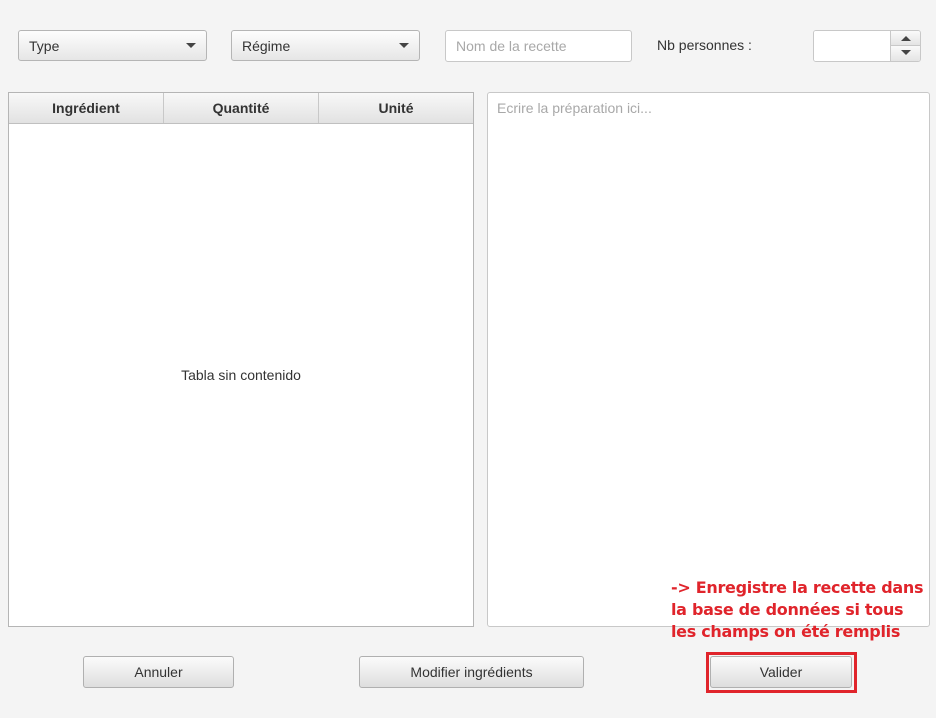  Describe the element at coordinates (396, 108) in the screenshot. I see `column-header-unit: Unité` at that location.